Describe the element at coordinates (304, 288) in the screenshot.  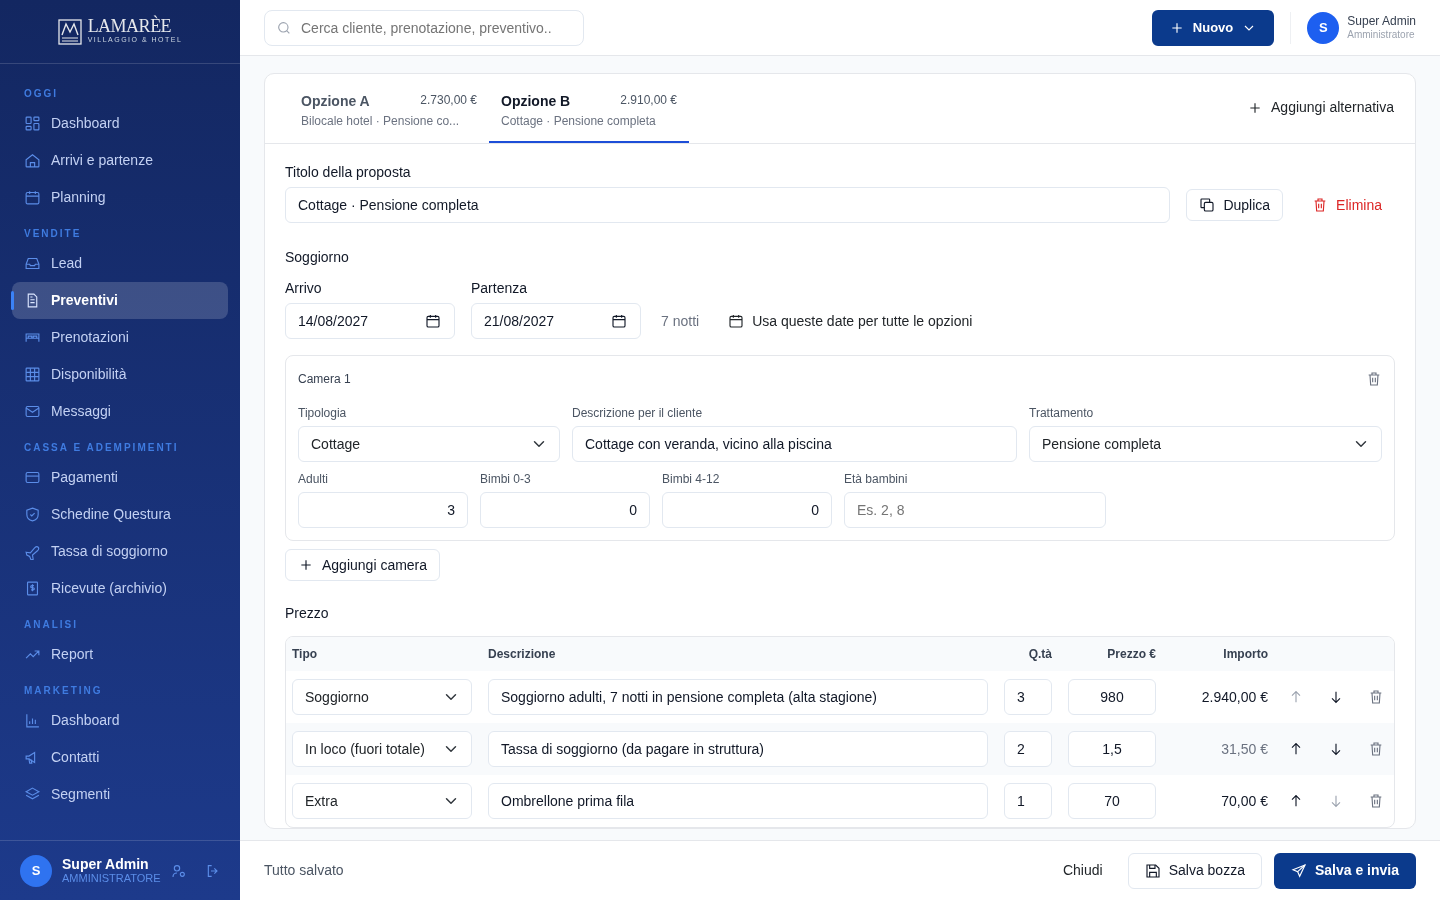
I see `field-label: Arrivo` at that location.